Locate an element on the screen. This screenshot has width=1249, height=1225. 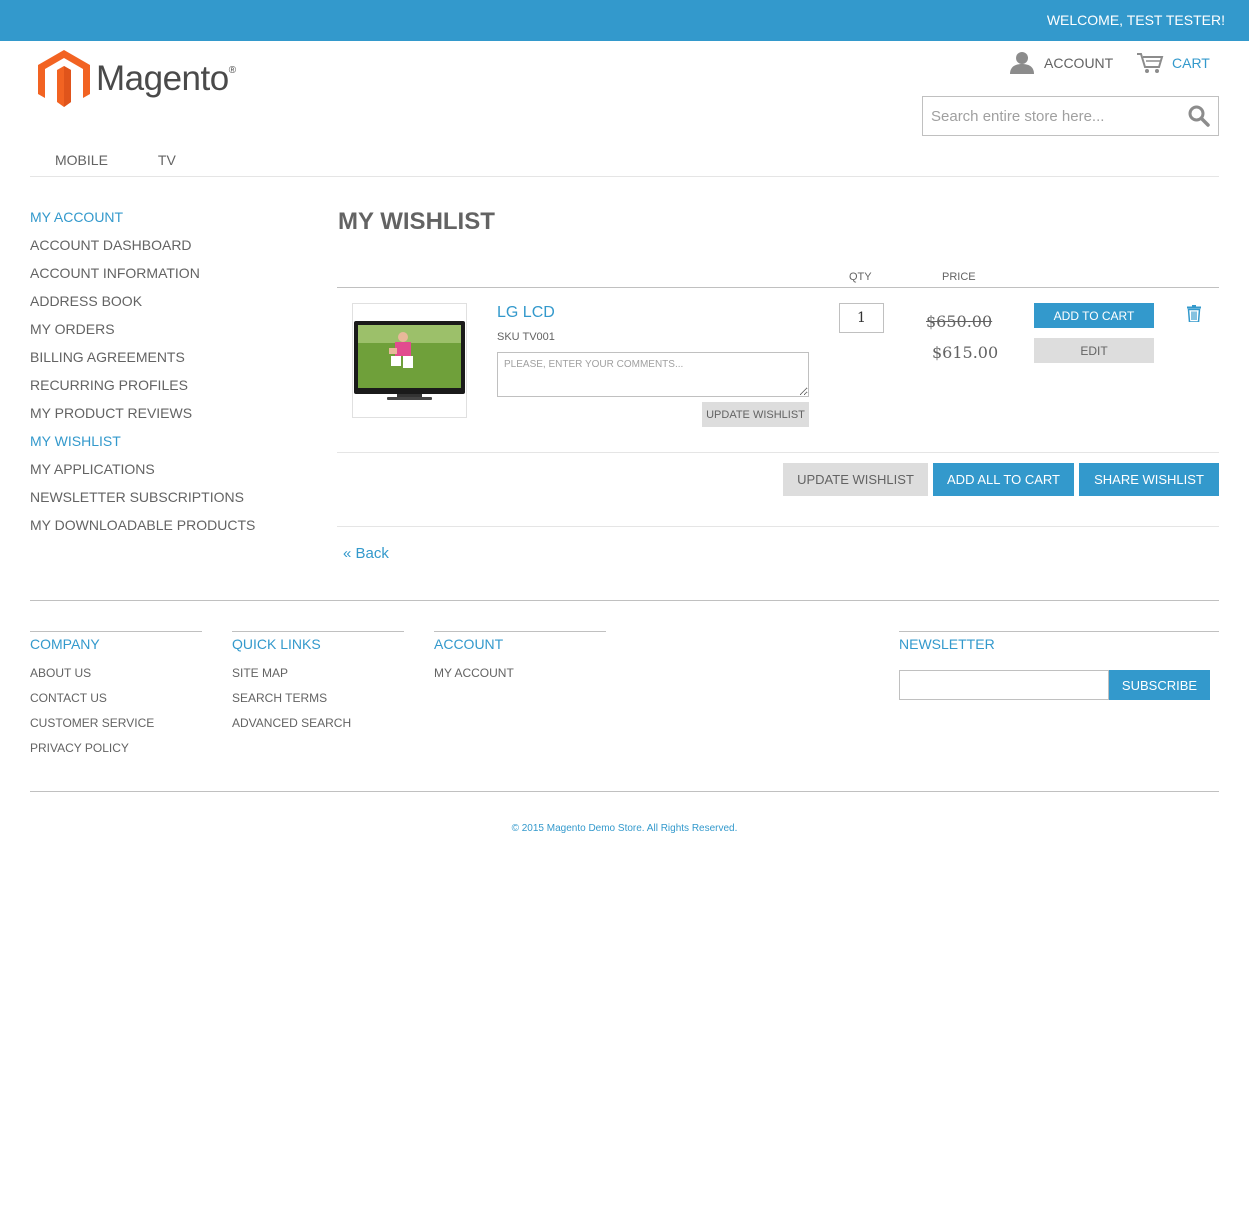
nav-divider is located at coordinates (624, 176).